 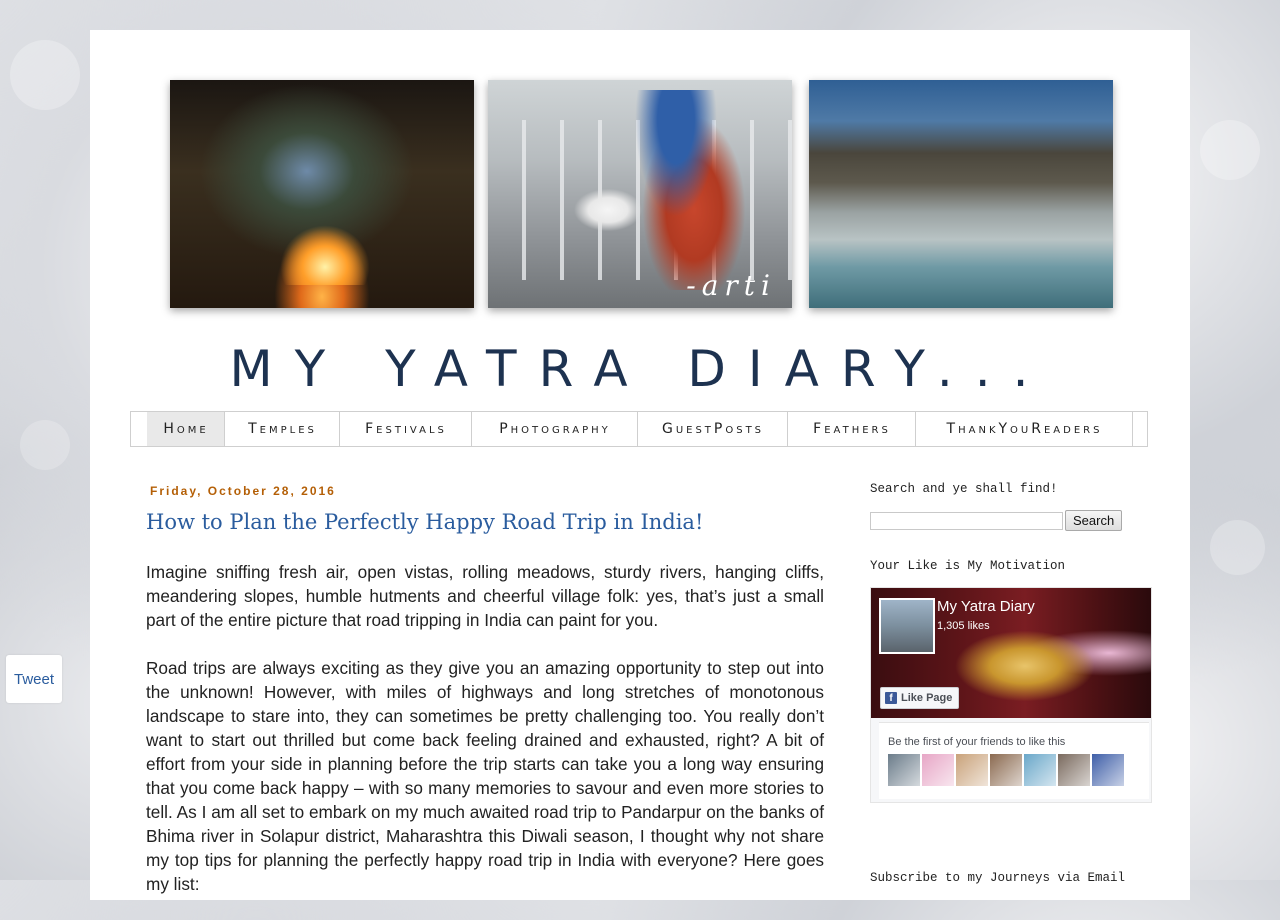 I want to click on subscribe-widget-title: Subscribe to my Journeys via Email, so click(x=998, y=878).